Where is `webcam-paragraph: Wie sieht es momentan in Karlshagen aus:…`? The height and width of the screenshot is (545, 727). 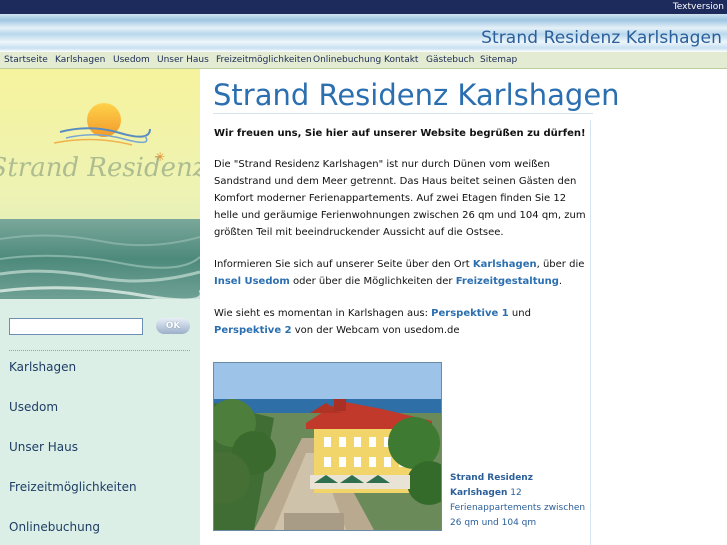 webcam-paragraph: Wie sieht es momentan in Karlshagen aus:… is located at coordinates (372, 322).